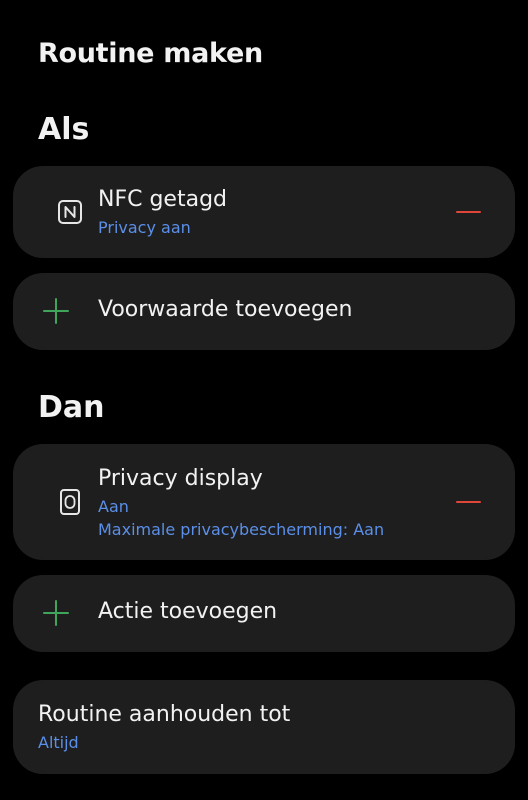 The image size is (528, 800). Describe the element at coordinates (241, 529) in the screenshot. I see `action-detail: Maximale privacybescherming: Aan` at that location.